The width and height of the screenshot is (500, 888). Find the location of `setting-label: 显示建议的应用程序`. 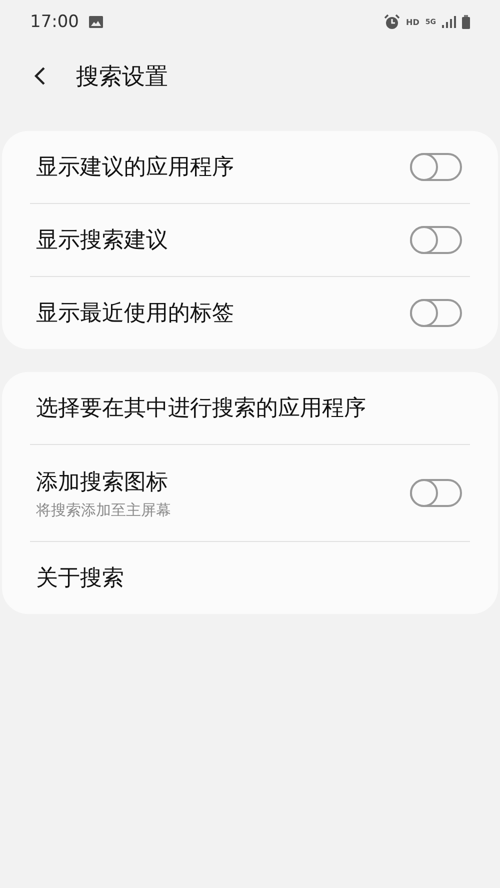

setting-label: 显示建议的应用程序 is located at coordinates (223, 167).